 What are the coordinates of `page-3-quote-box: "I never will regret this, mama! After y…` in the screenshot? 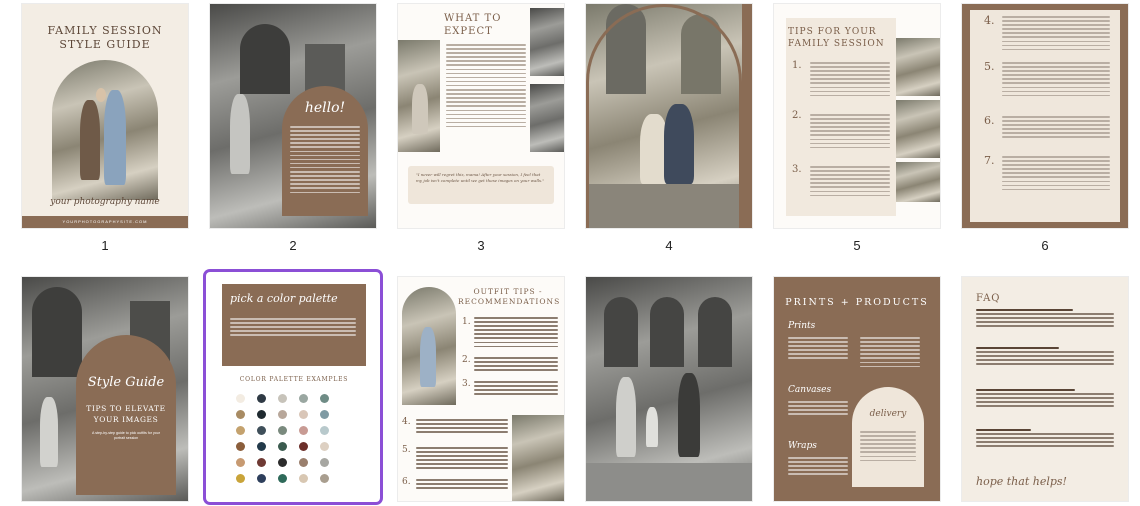 It's located at (481, 185).